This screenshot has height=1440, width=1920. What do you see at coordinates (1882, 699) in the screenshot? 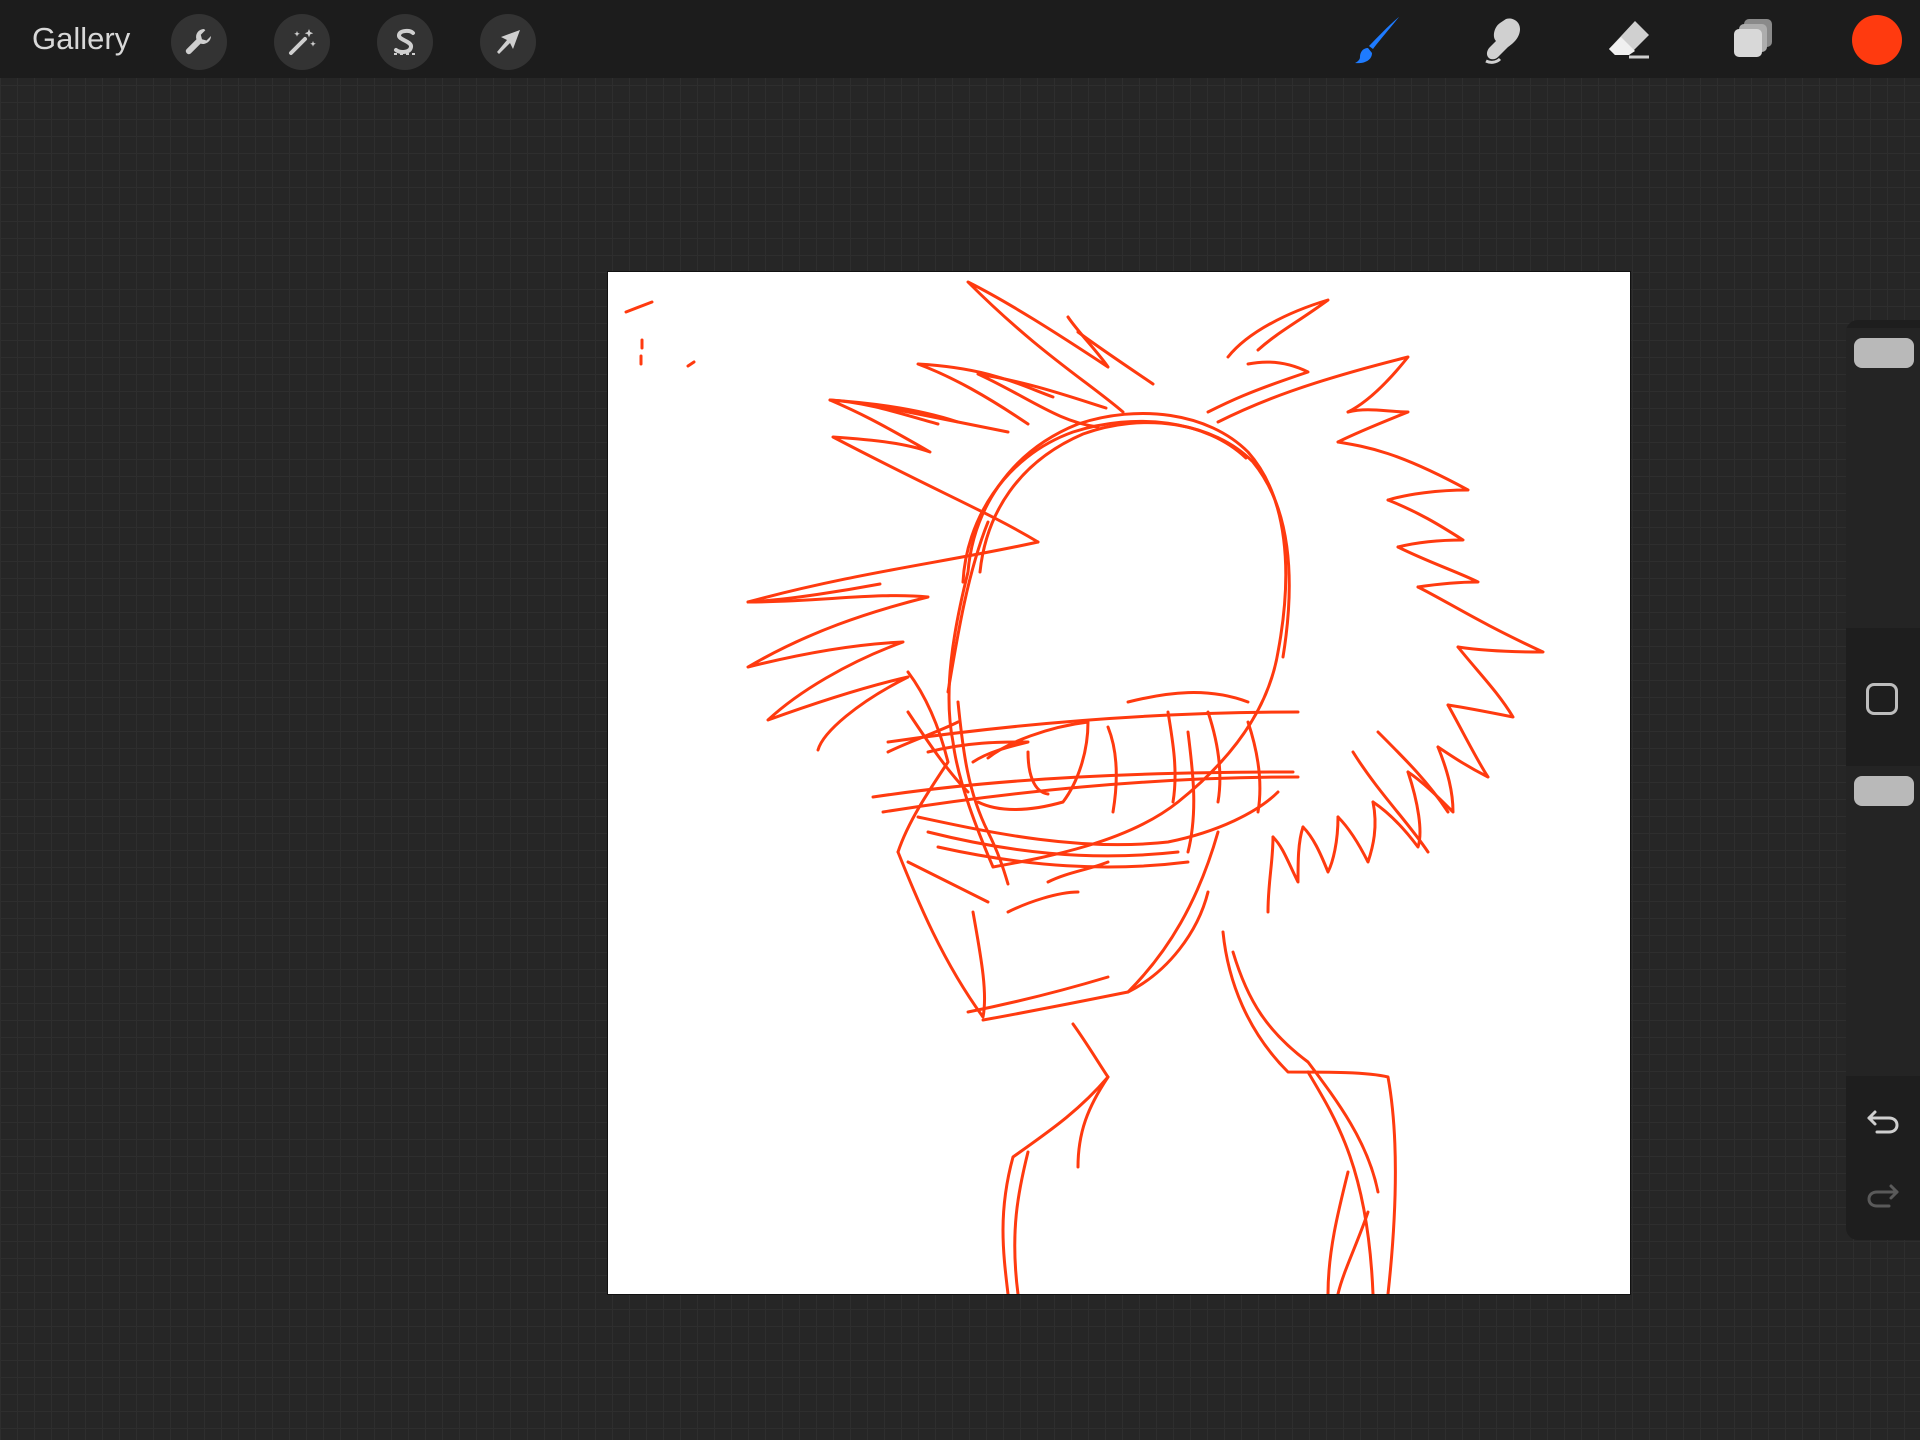
I see `modify-square-icon` at bounding box center [1882, 699].